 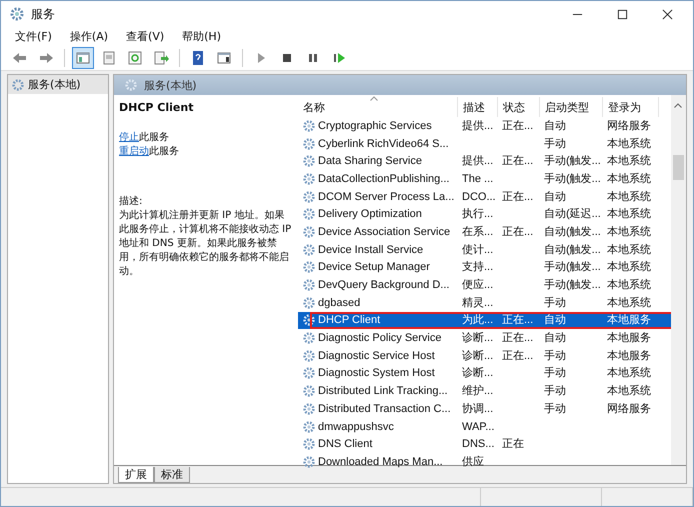 I want to click on table-row: Diagnostic Policy Service 诊断... 正在... 自动 本地服务, so click(x=484, y=338).